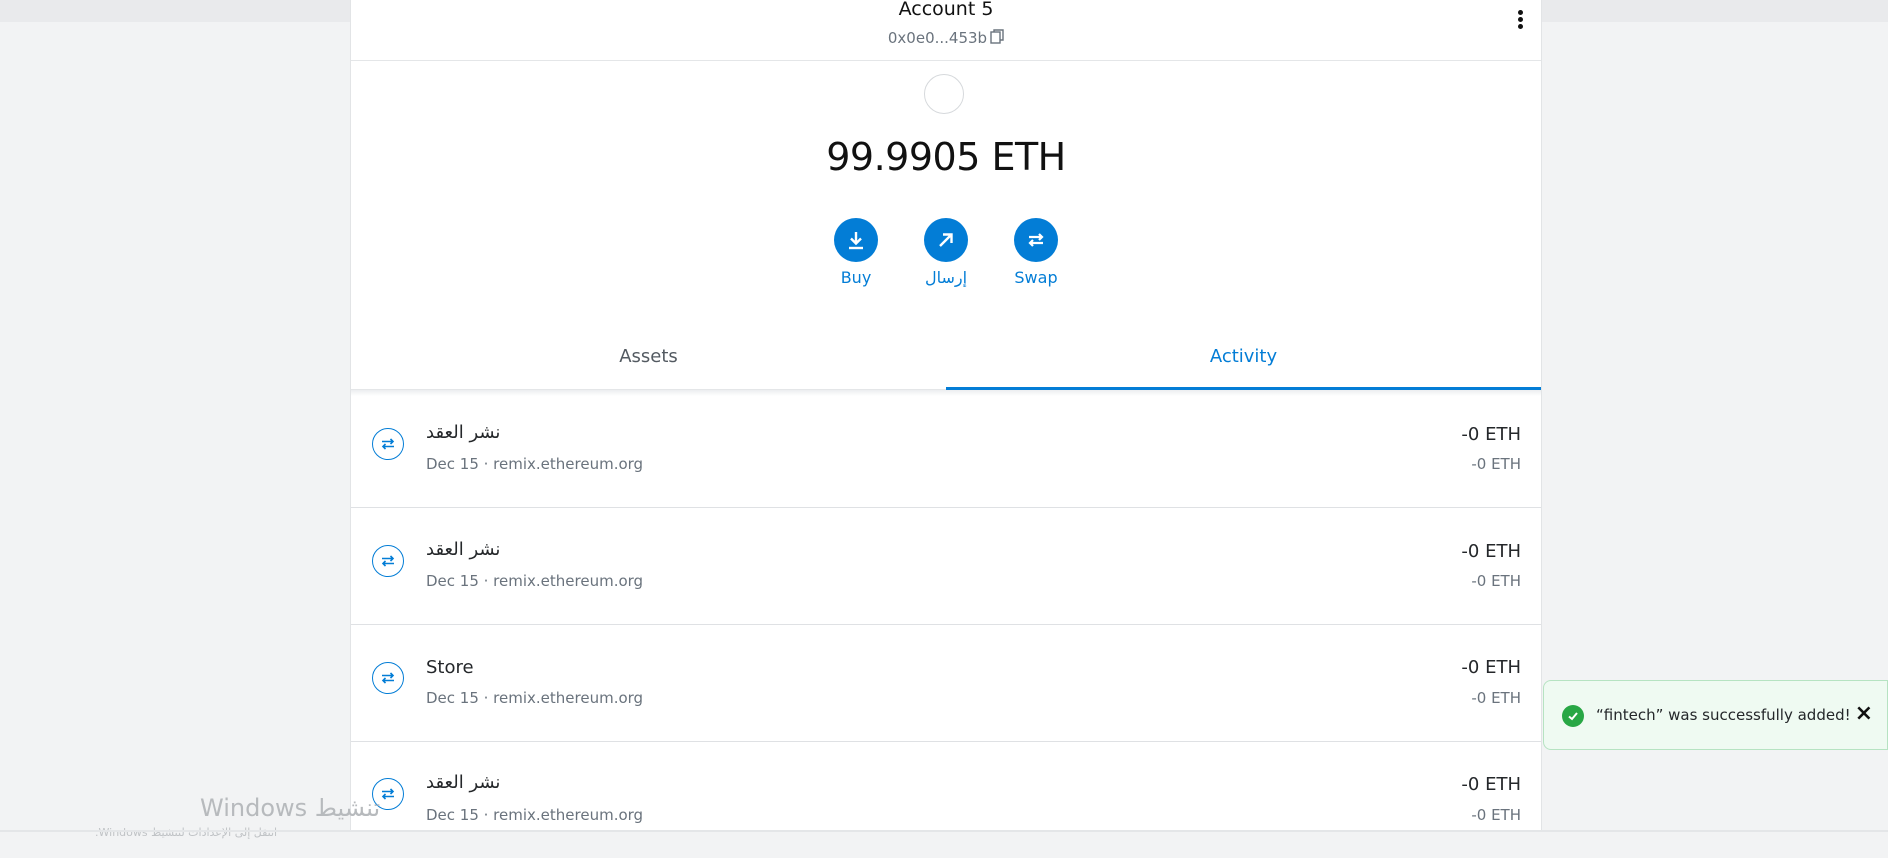  What do you see at coordinates (946, 240) in the screenshot?
I see `send-arrow-icon` at bounding box center [946, 240].